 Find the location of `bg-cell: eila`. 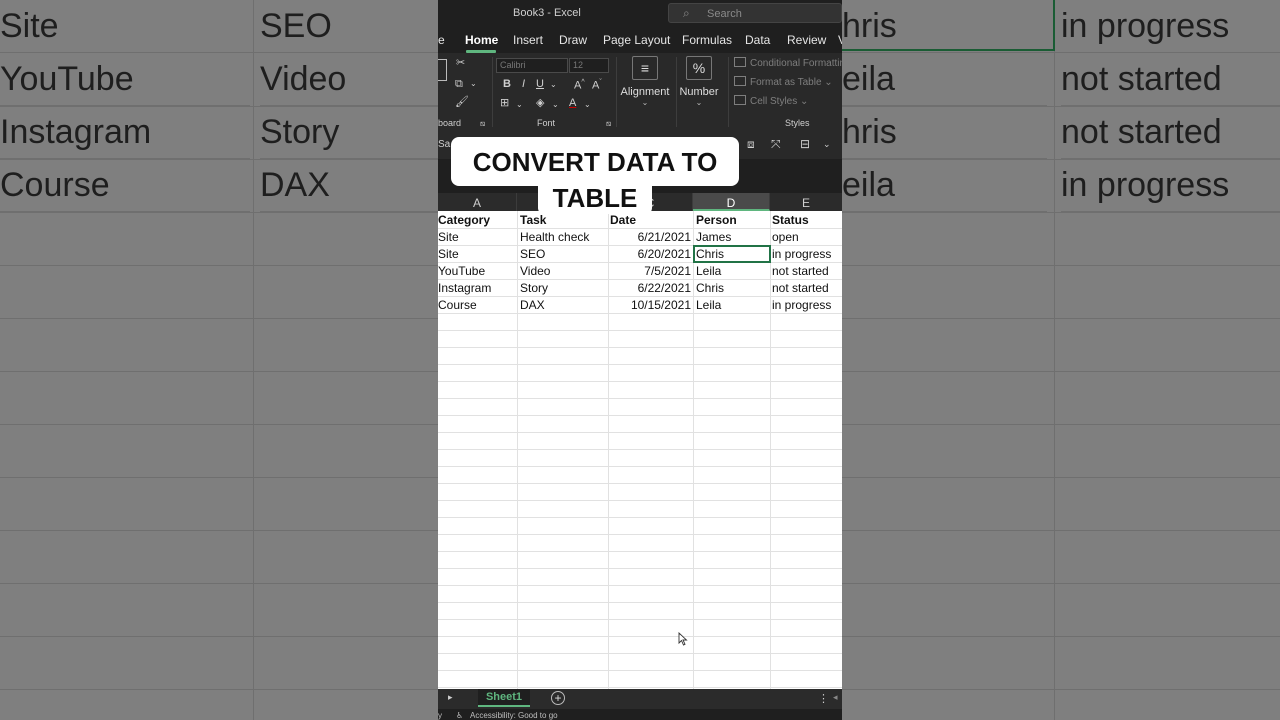

bg-cell: eila is located at coordinates (944, 185).